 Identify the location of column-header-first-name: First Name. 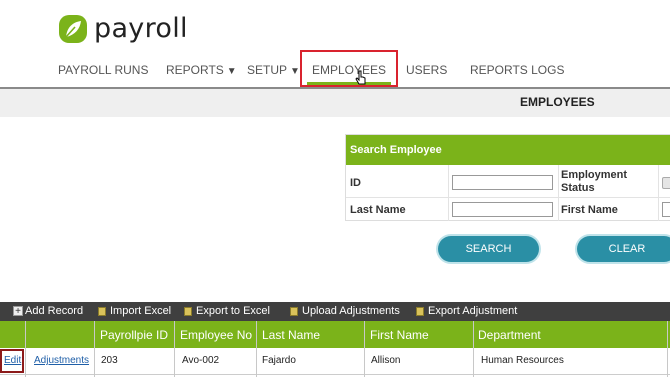
(399, 335).